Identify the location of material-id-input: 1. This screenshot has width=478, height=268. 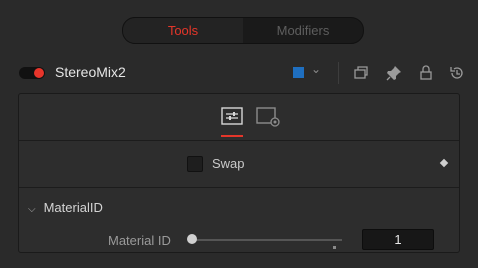
(398, 239).